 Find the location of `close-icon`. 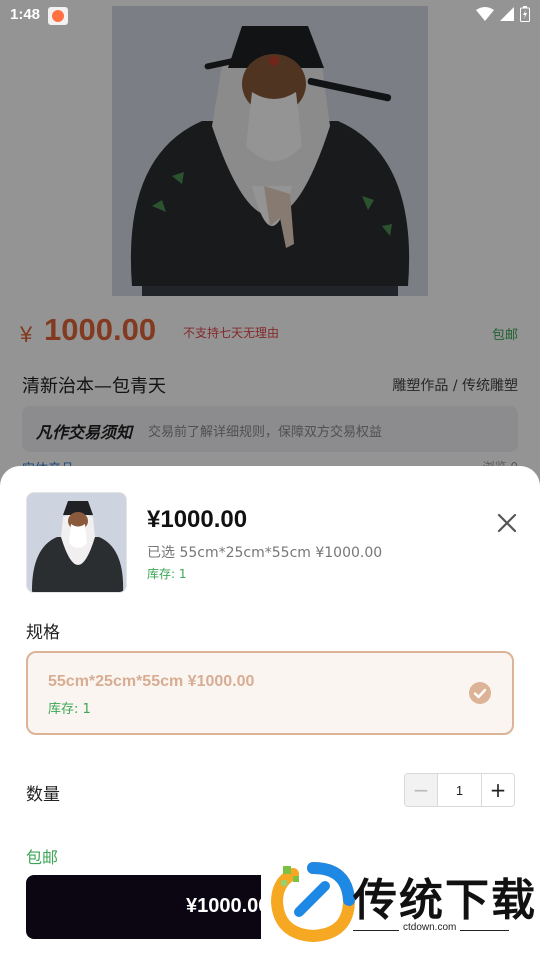

close-icon is located at coordinates (507, 523).